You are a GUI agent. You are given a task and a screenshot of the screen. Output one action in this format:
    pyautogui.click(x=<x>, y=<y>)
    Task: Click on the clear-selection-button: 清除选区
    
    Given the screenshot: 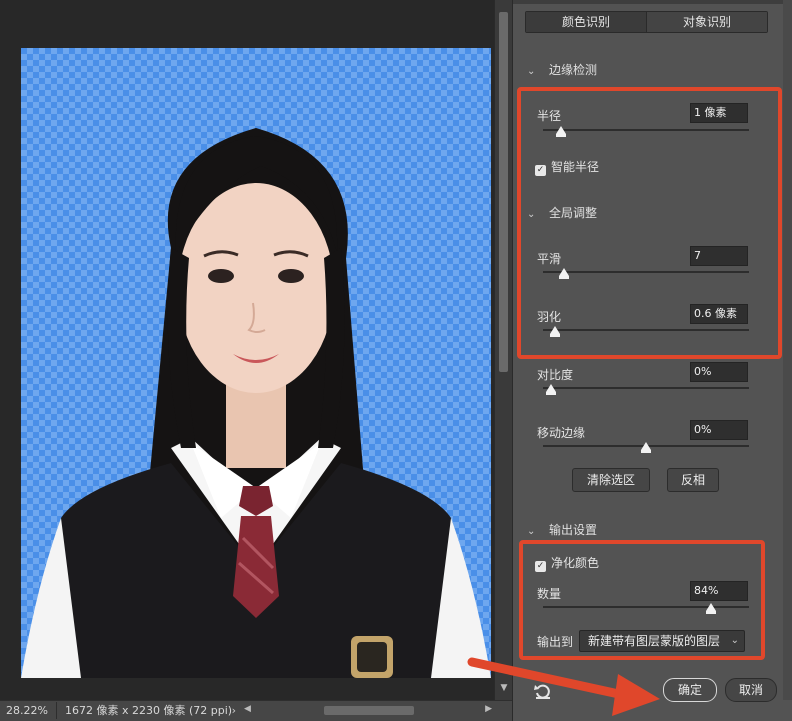 What is the action you would take?
    pyautogui.click(x=611, y=480)
    